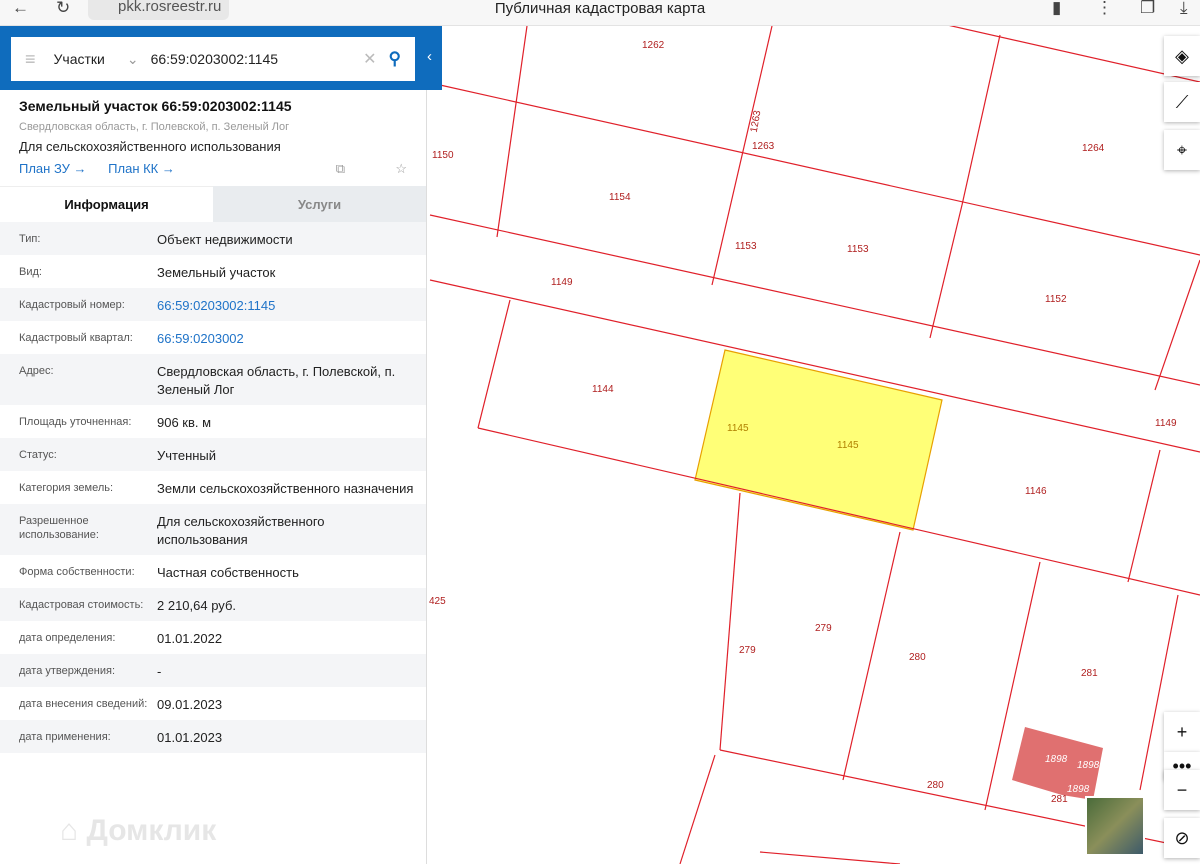  What do you see at coordinates (653, 45) in the screenshot?
I see `parcel-number-label: 1262` at bounding box center [653, 45].